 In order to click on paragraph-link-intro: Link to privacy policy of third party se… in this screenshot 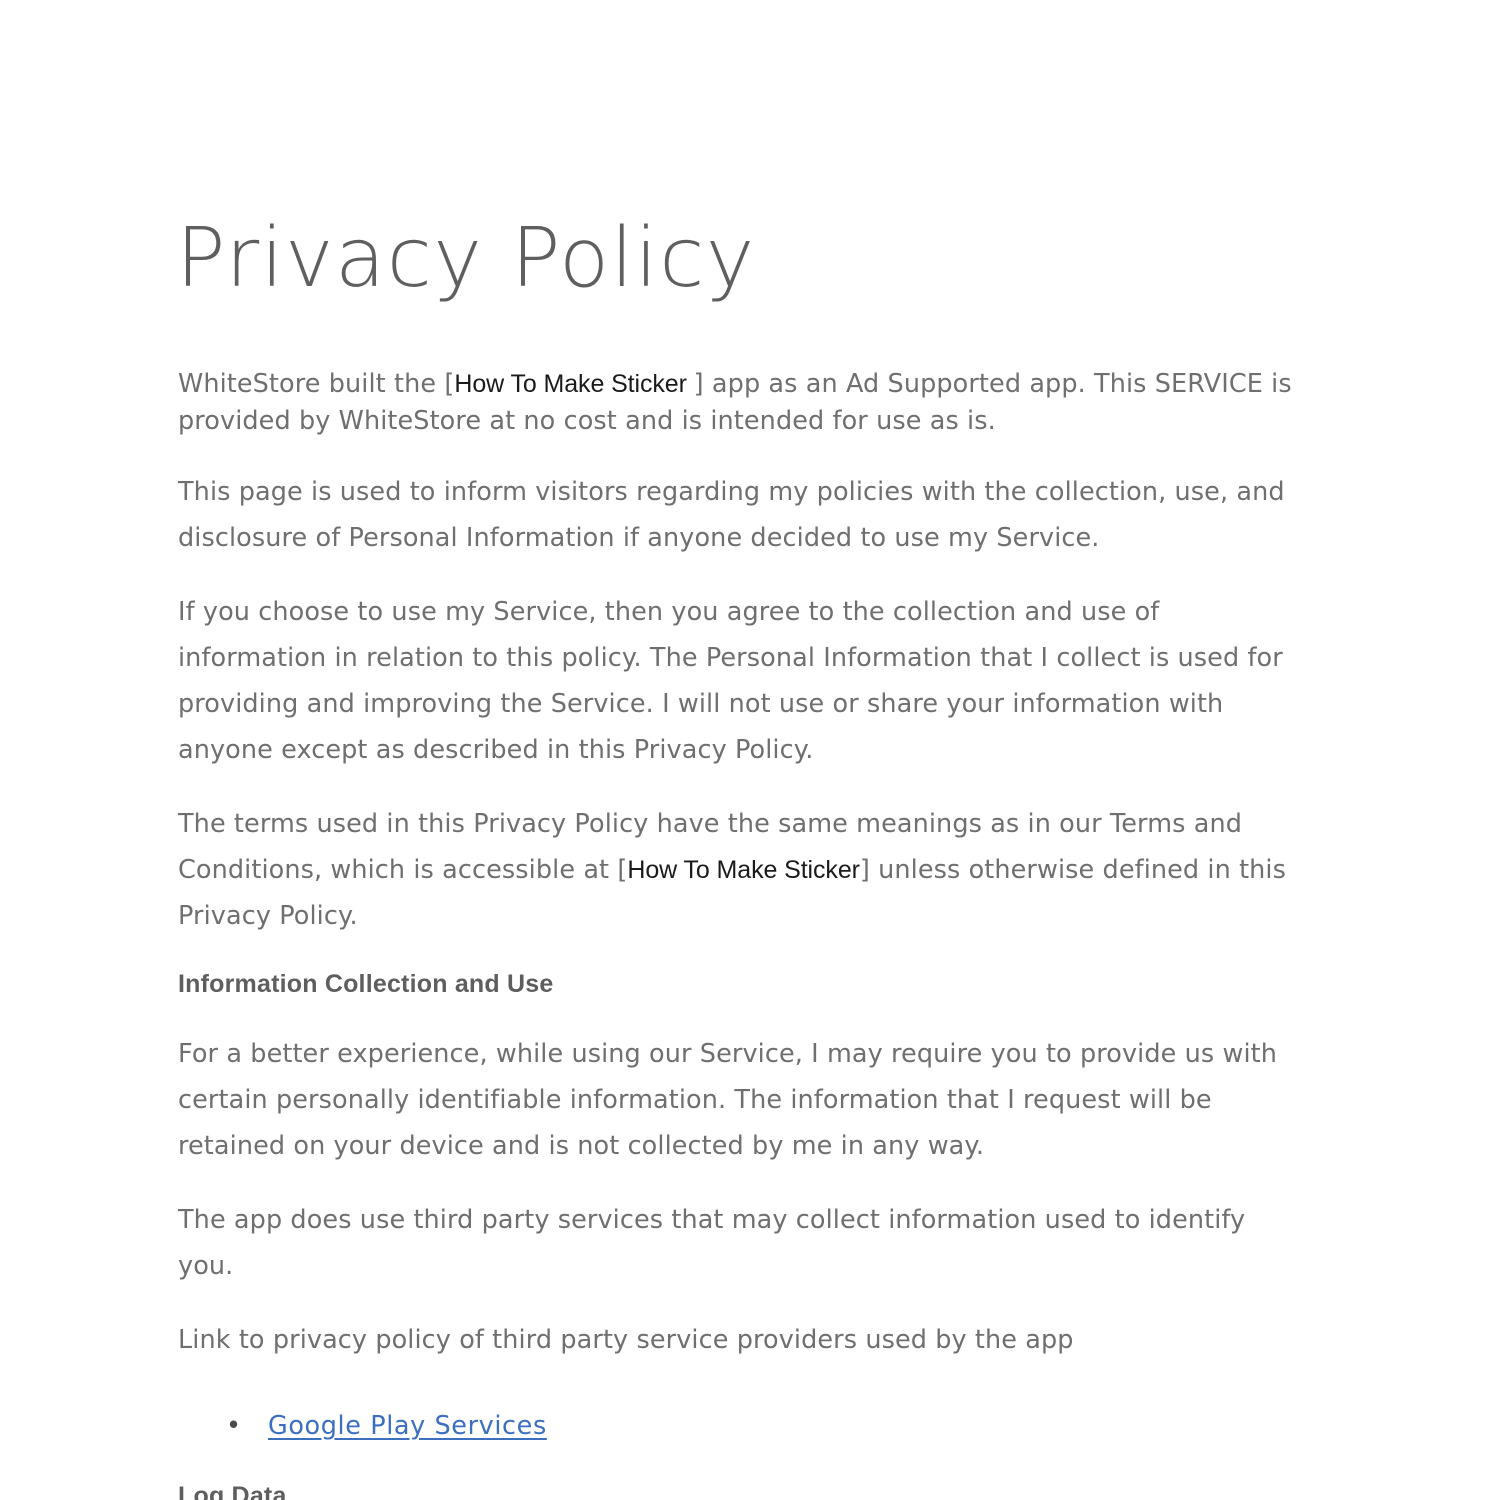, I will do `click(626, 1340)`.